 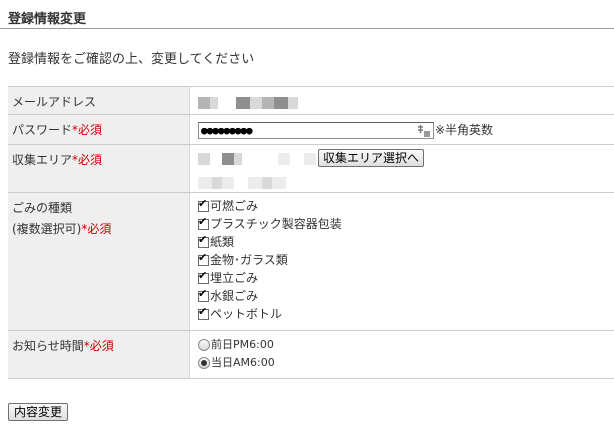 What do you see at coordinates (222, 242) in the screenshot?
I see `garbage-option-label: 紙類` at bounding box center [222, 242].